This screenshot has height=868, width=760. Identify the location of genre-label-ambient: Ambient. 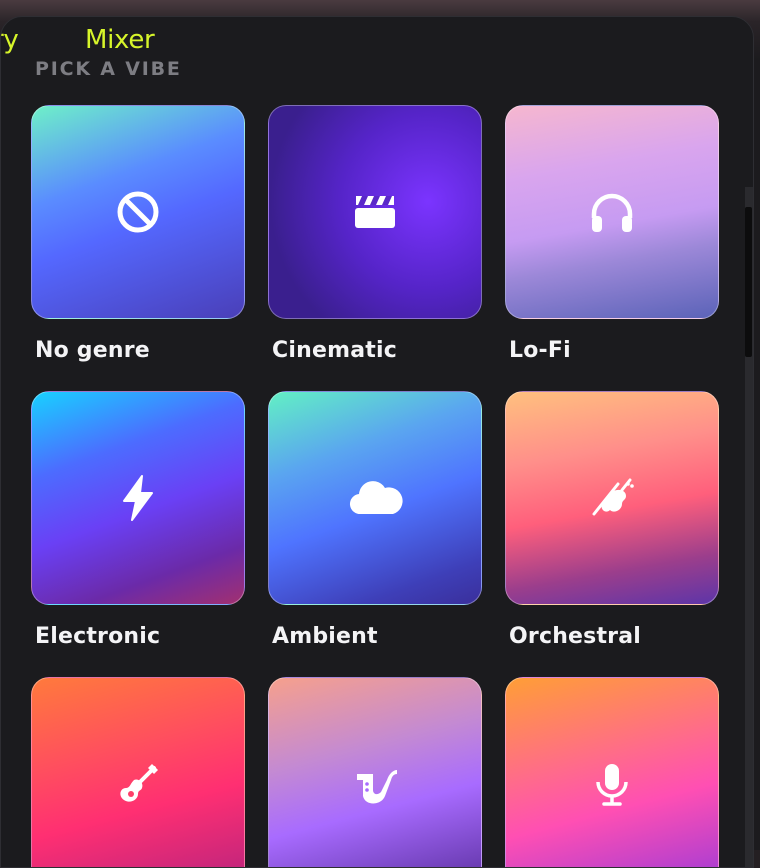
(325, 636).